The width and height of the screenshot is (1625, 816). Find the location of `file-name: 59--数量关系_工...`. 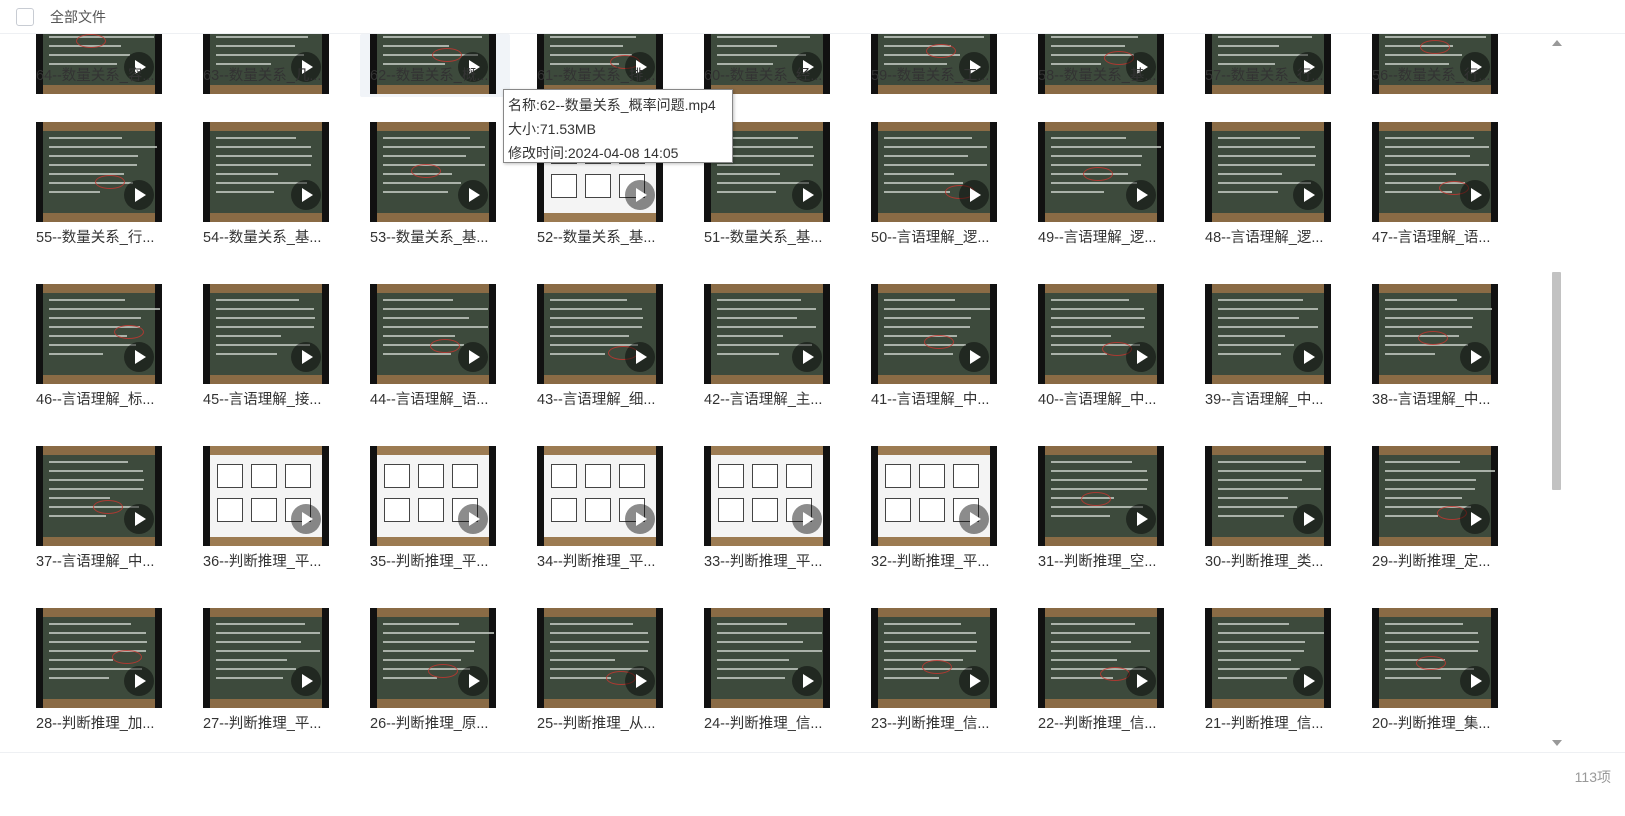

file-name: 59--数量关系_工... is located at coordinates (941, 76).